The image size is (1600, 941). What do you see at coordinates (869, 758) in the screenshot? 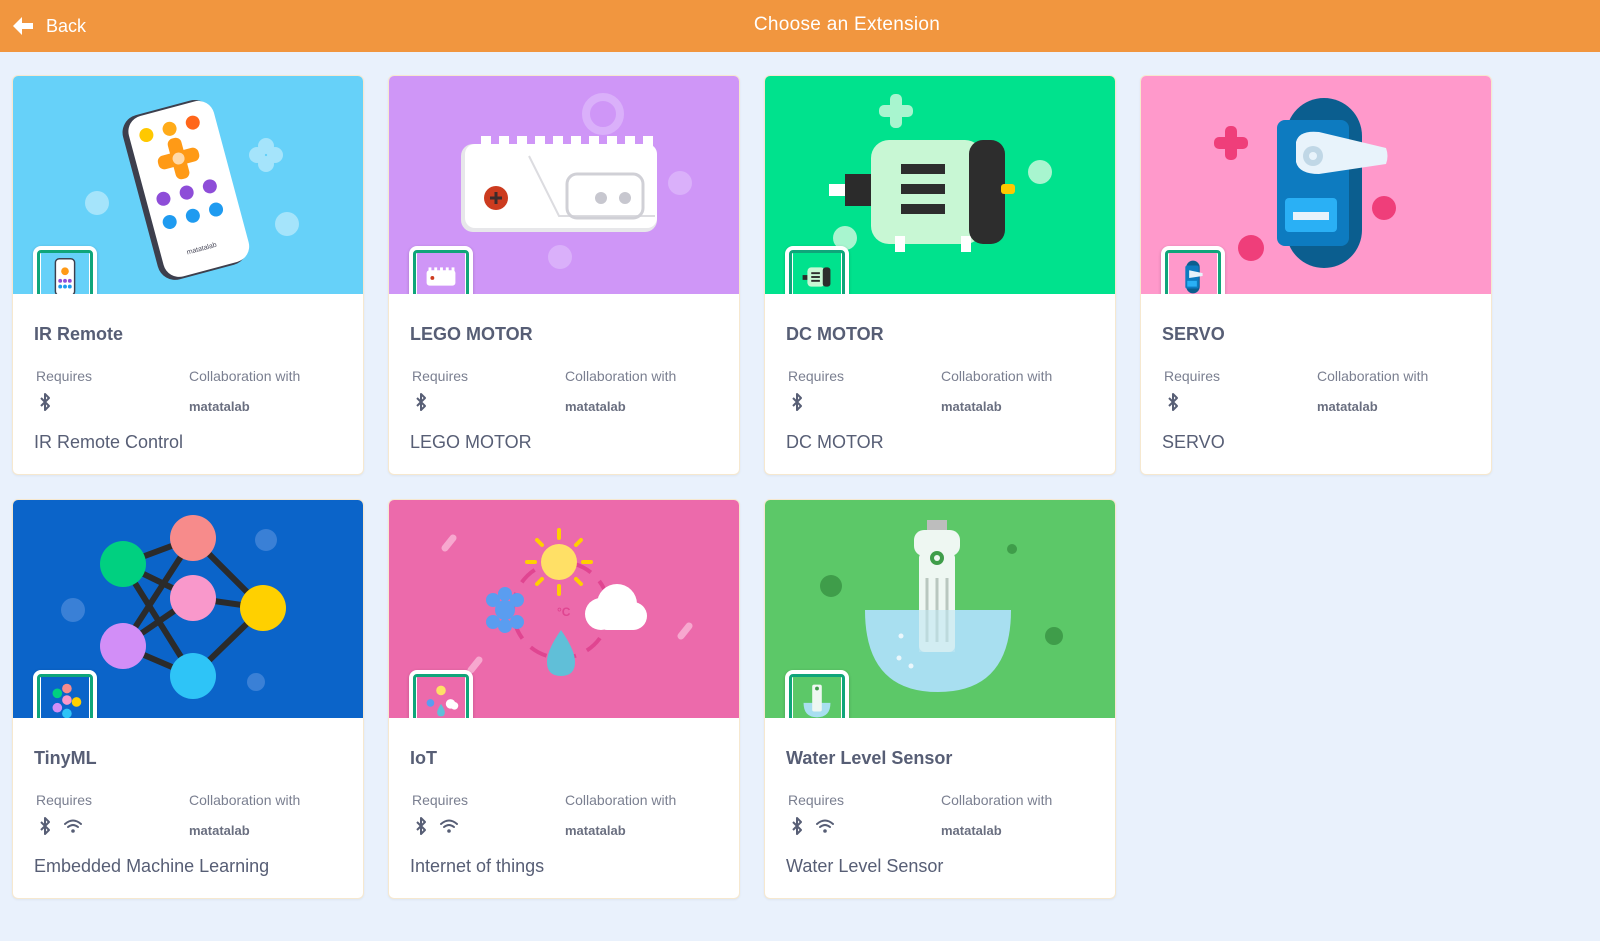
I see `extension-title: Water Level Sensor` at bounding box center [869, 758].